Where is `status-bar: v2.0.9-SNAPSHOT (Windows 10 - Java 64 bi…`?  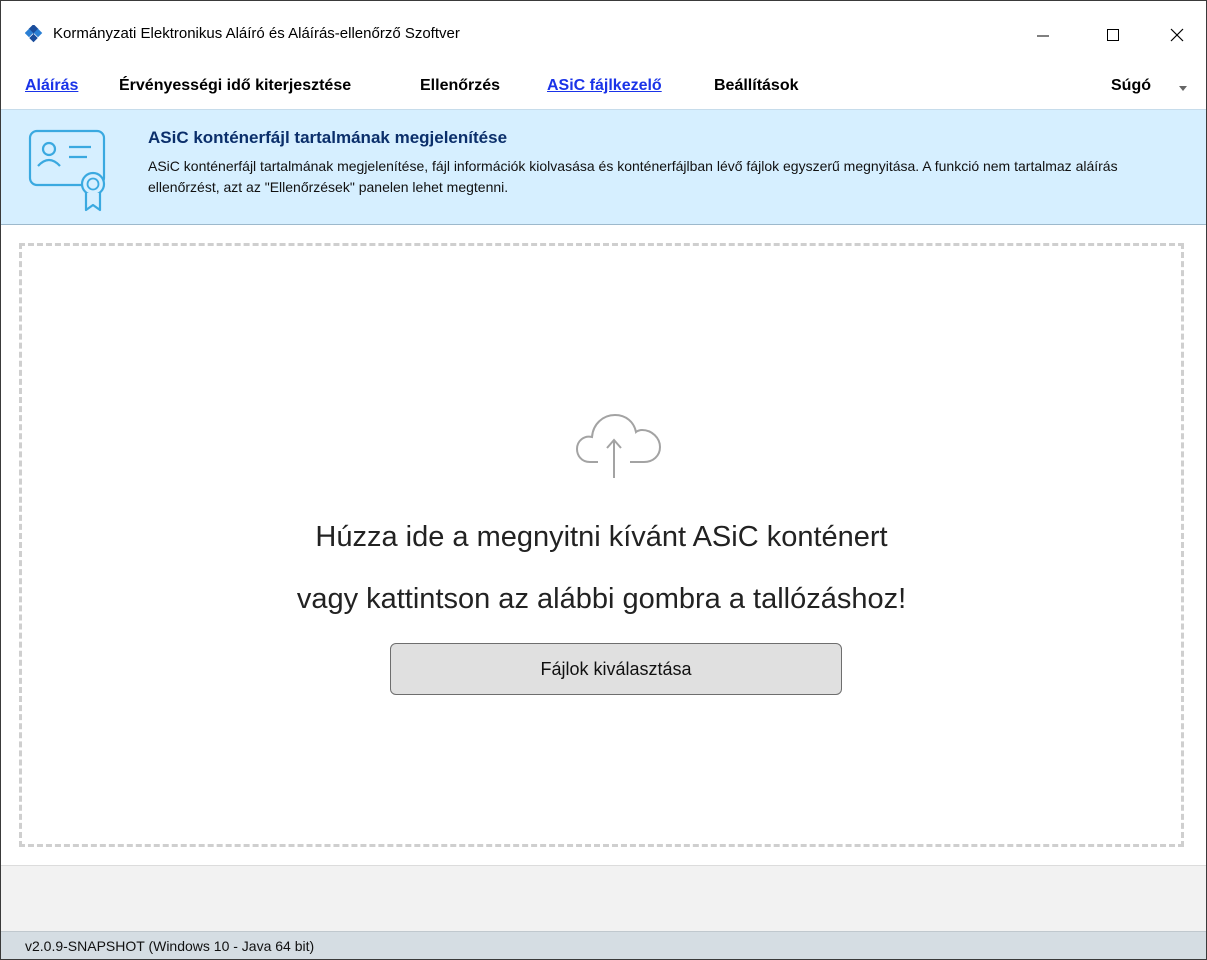 status-bar: v2.0.9-SNAPSHOT (Windows 10 - Java 64 bi… is located at coordinates (603, 945).